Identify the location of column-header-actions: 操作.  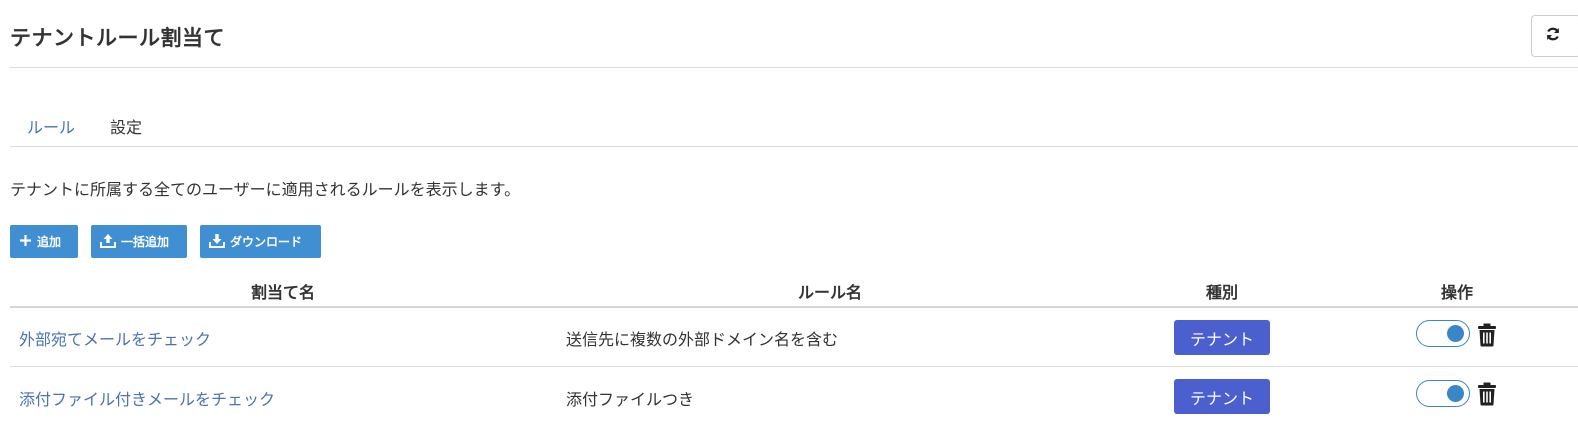
(1457, 292).